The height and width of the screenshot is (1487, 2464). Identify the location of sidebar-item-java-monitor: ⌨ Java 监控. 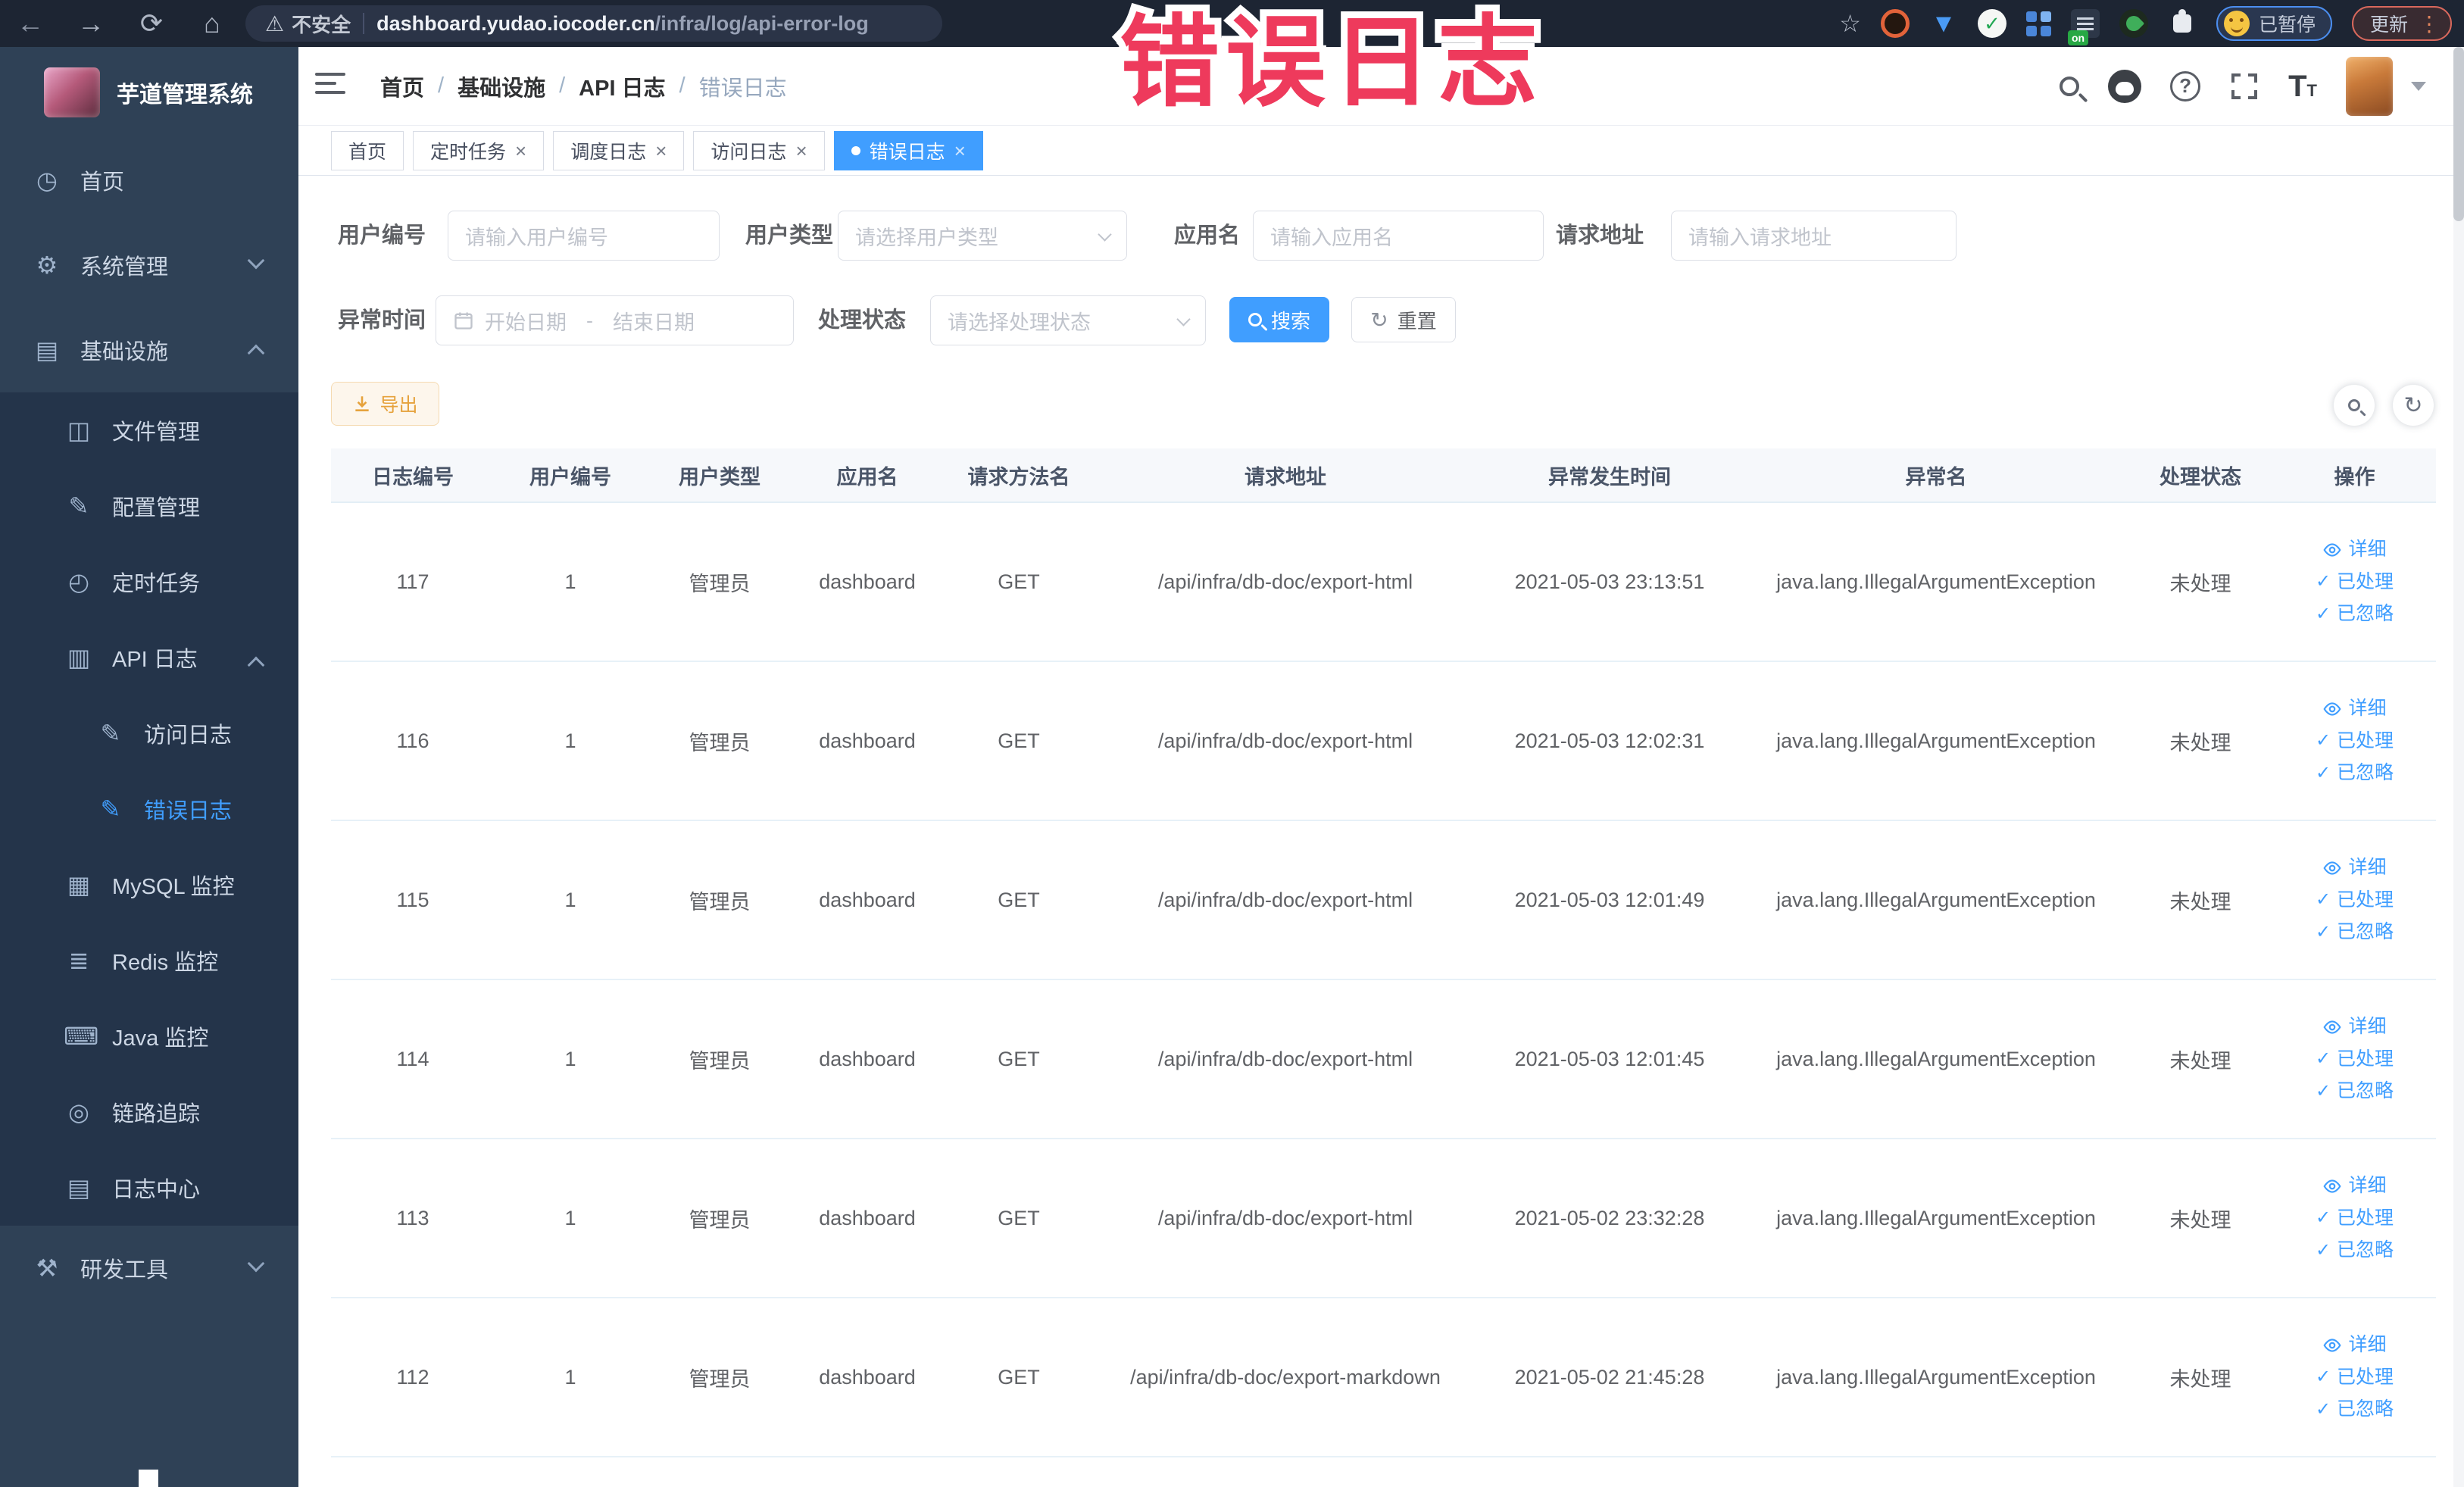
(149, 1036).